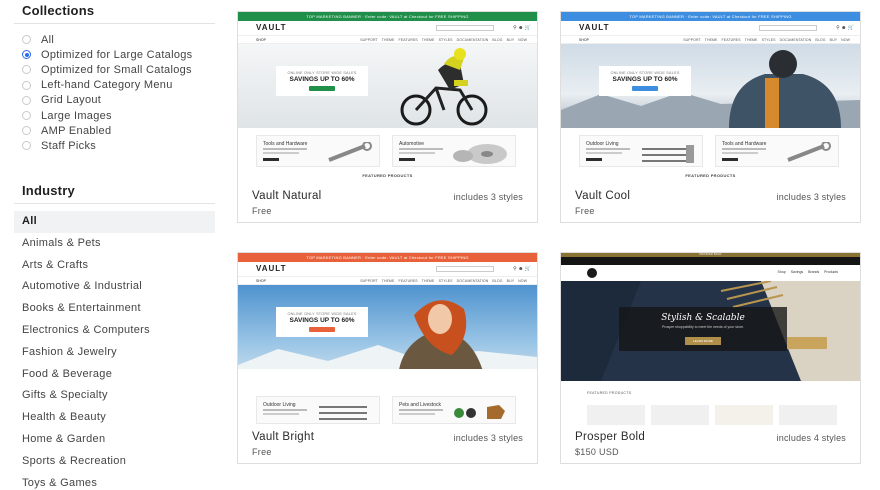 Image resolution: width=880 pixels, height=490 pixels. I want to click on preview-header: VAULT ⚲ ☻ 🛒, so click(387, 28).